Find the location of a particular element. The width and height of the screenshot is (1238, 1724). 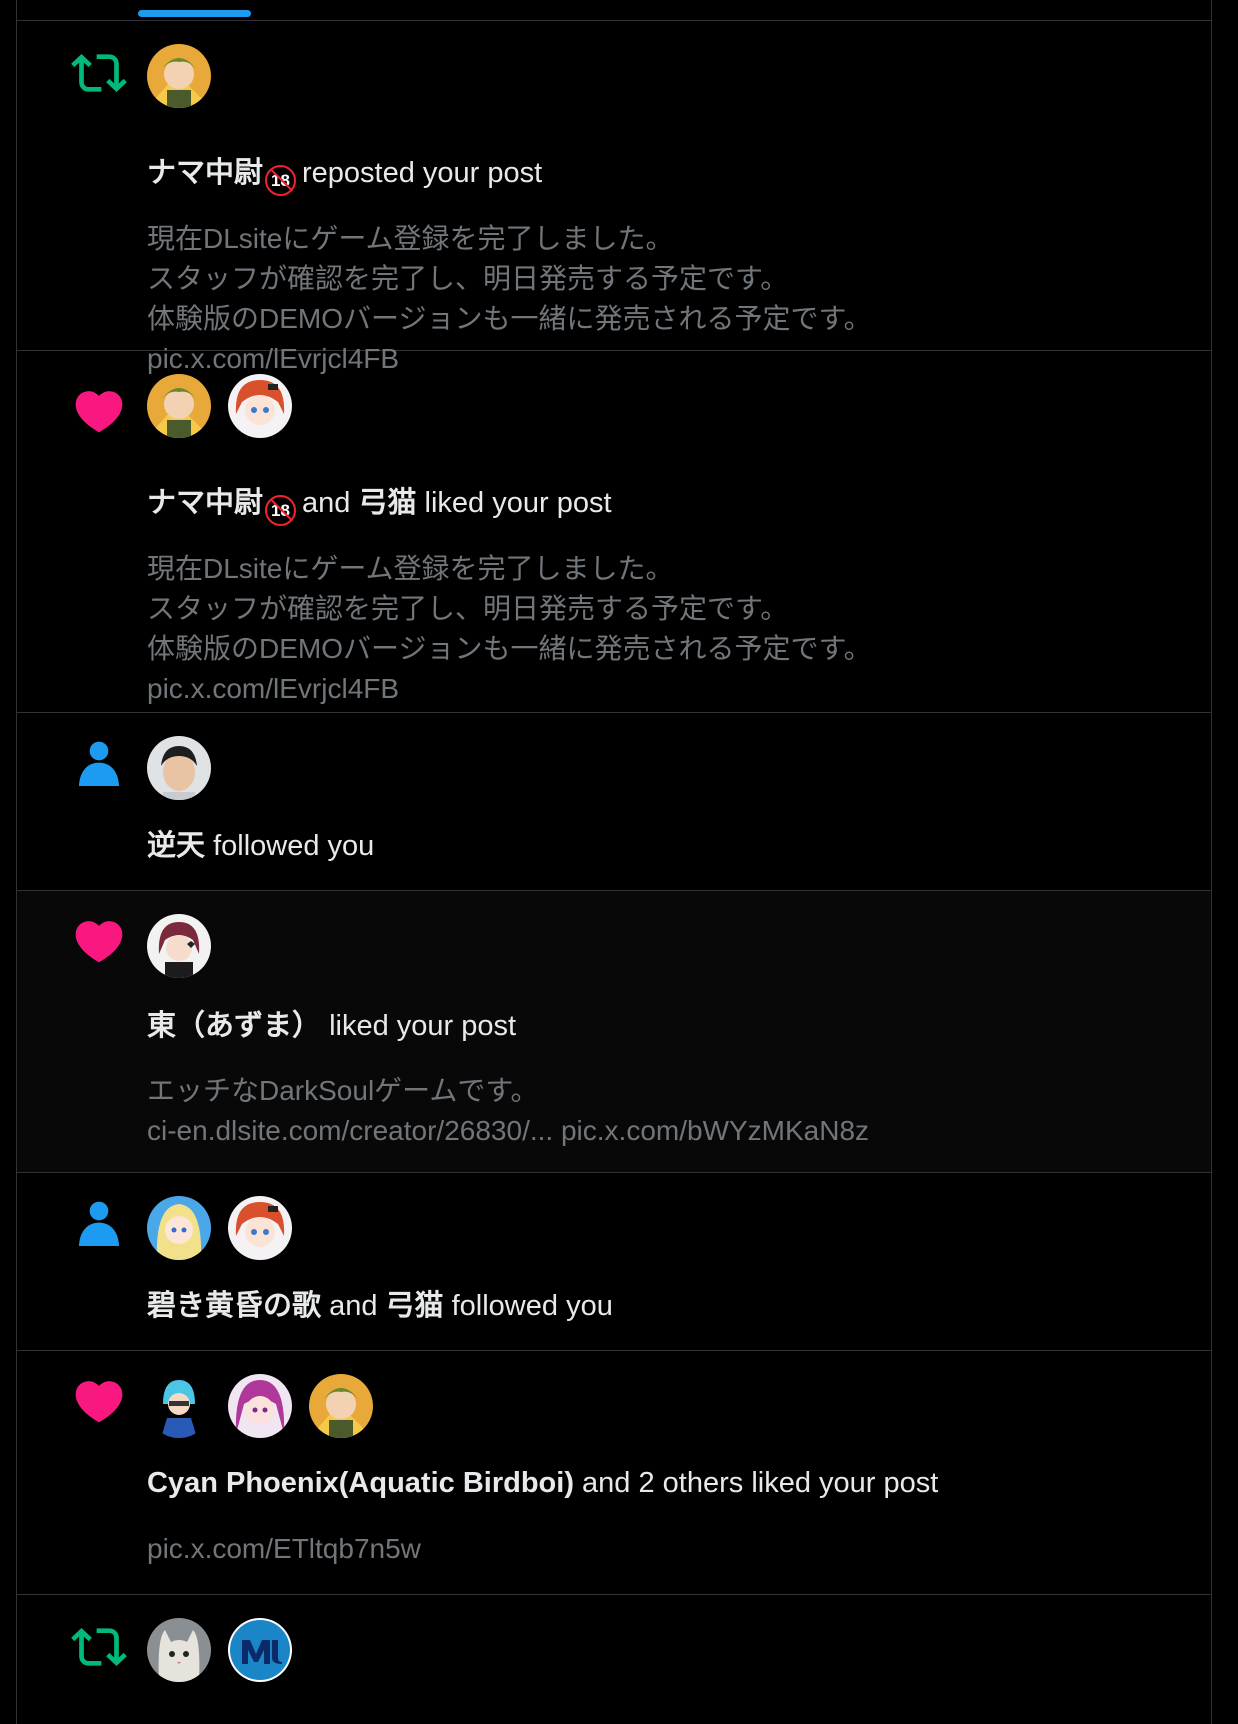

post-excerpt: pic.x.com/ETltqb7n5w is located at coordinates (284, 1549).